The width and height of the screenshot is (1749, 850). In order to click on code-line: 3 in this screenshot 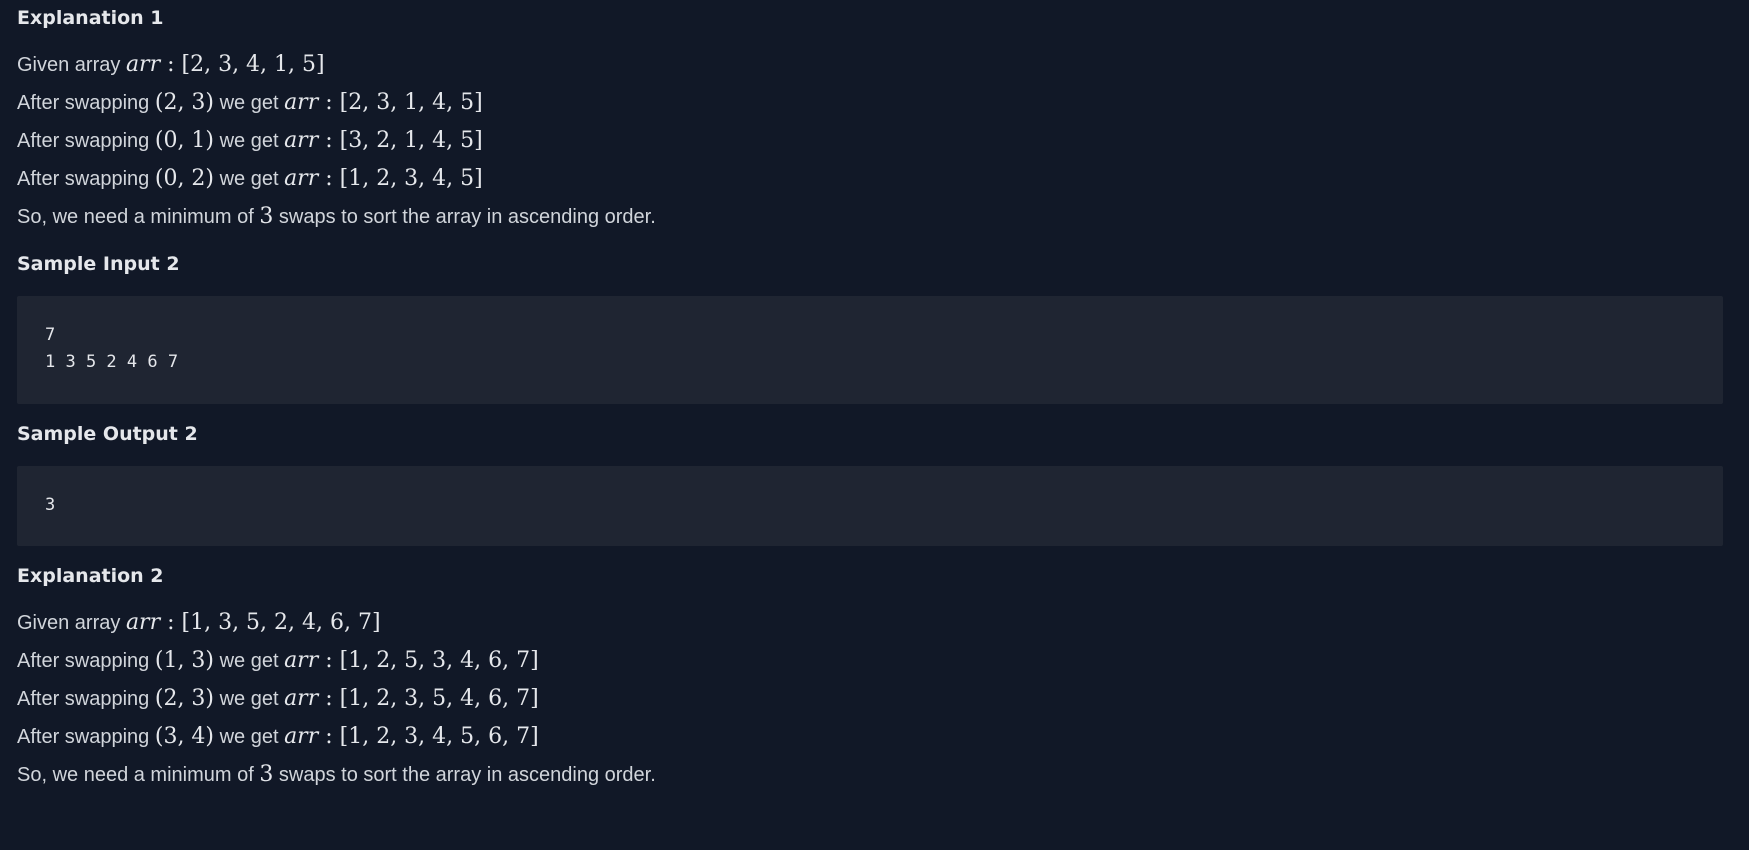, I will do `click(50, 505)`.